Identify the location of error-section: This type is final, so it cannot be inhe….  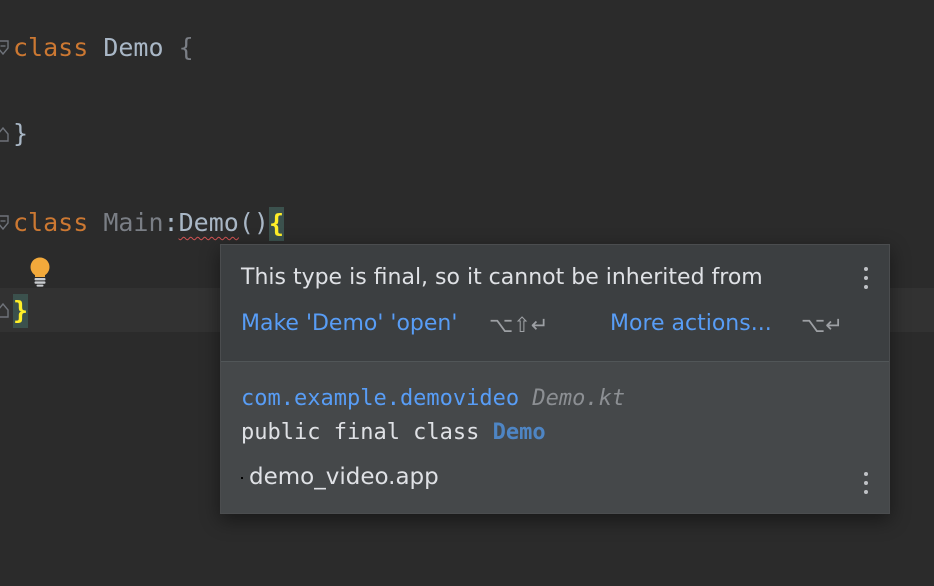
(555, 303).